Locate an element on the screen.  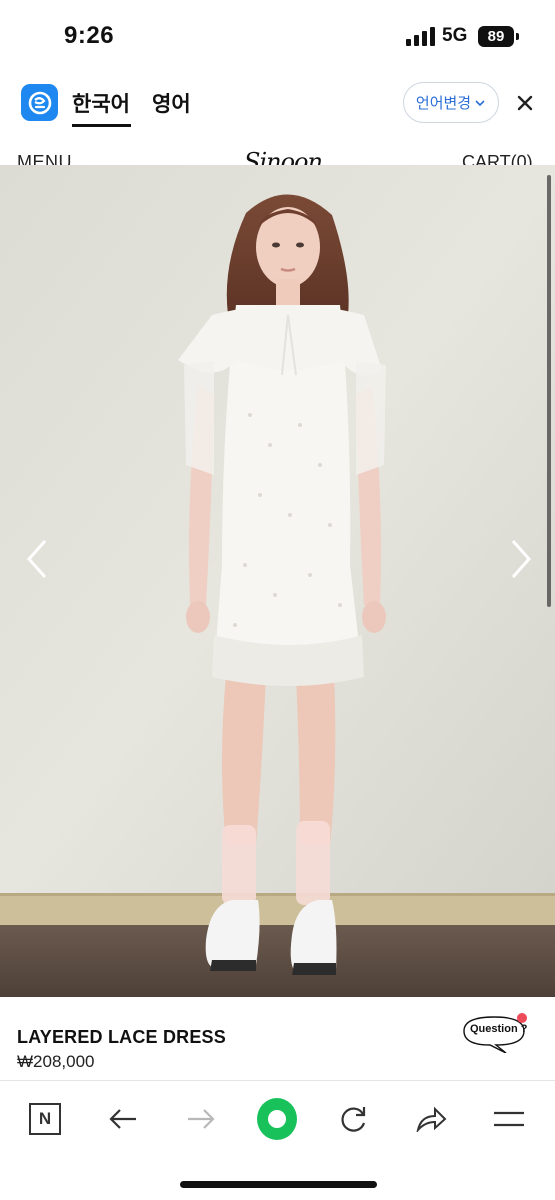
question-label: Question ? is located at coordinates (499, 1029).